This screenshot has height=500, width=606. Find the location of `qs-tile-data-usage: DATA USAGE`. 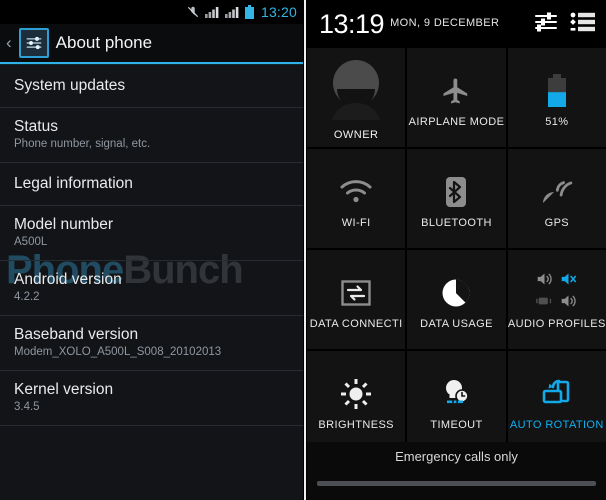

qs-tile-data-usage: DATA USAGE is located at coordinates (456, 299).